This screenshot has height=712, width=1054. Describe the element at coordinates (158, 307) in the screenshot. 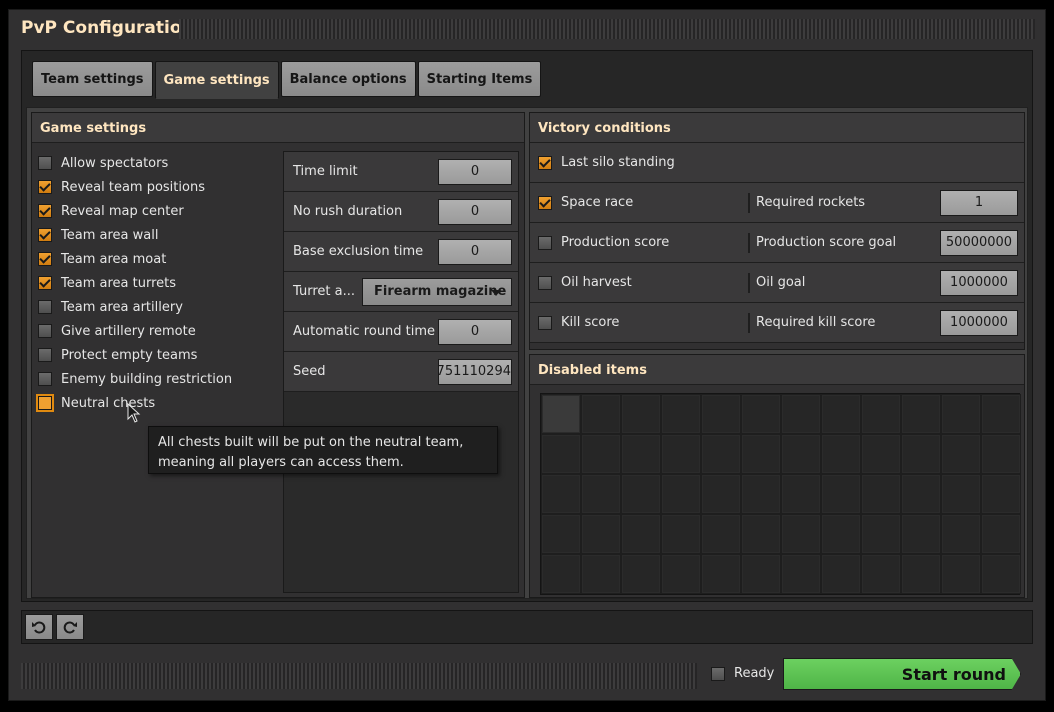

I see `option-team-area-artillery: Team area artillery` at that location.